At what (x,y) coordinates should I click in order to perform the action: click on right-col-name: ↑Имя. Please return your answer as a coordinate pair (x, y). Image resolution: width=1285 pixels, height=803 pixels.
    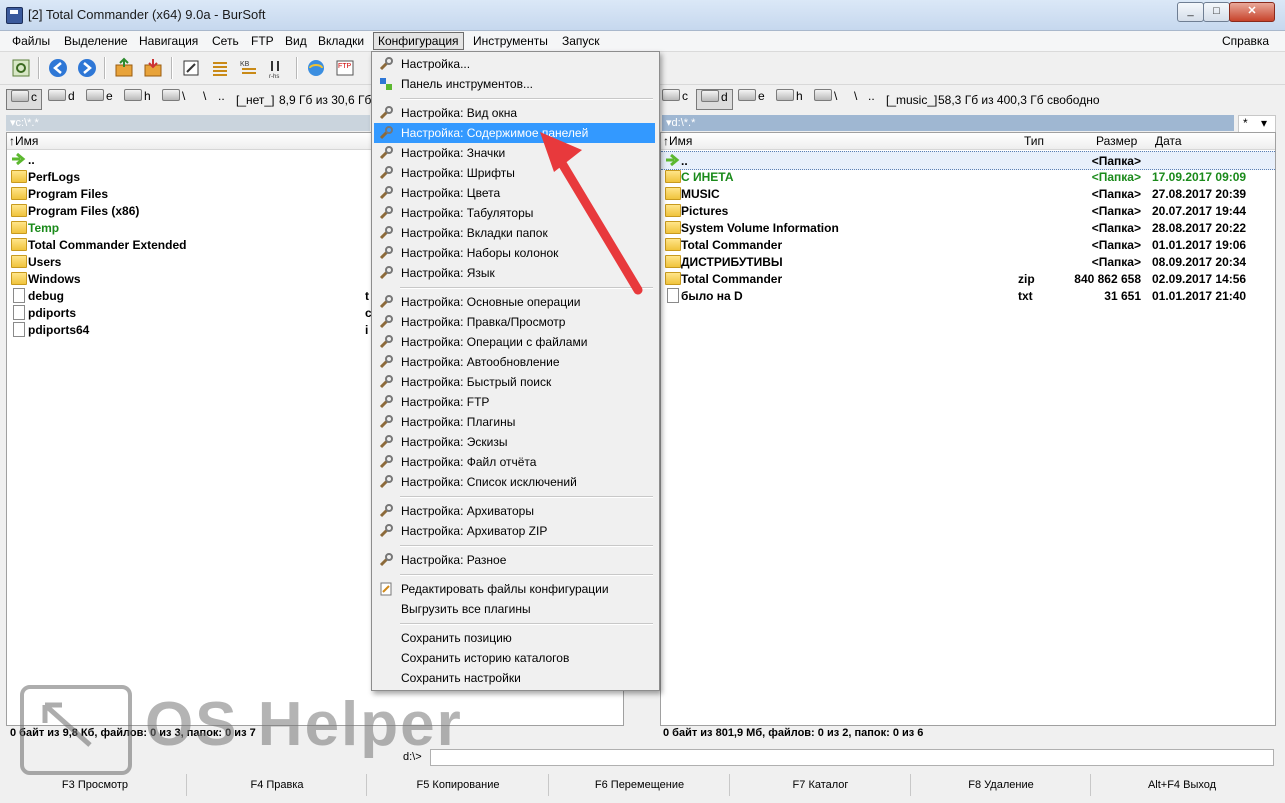
    Looking at the image, I should click on (677, 141).